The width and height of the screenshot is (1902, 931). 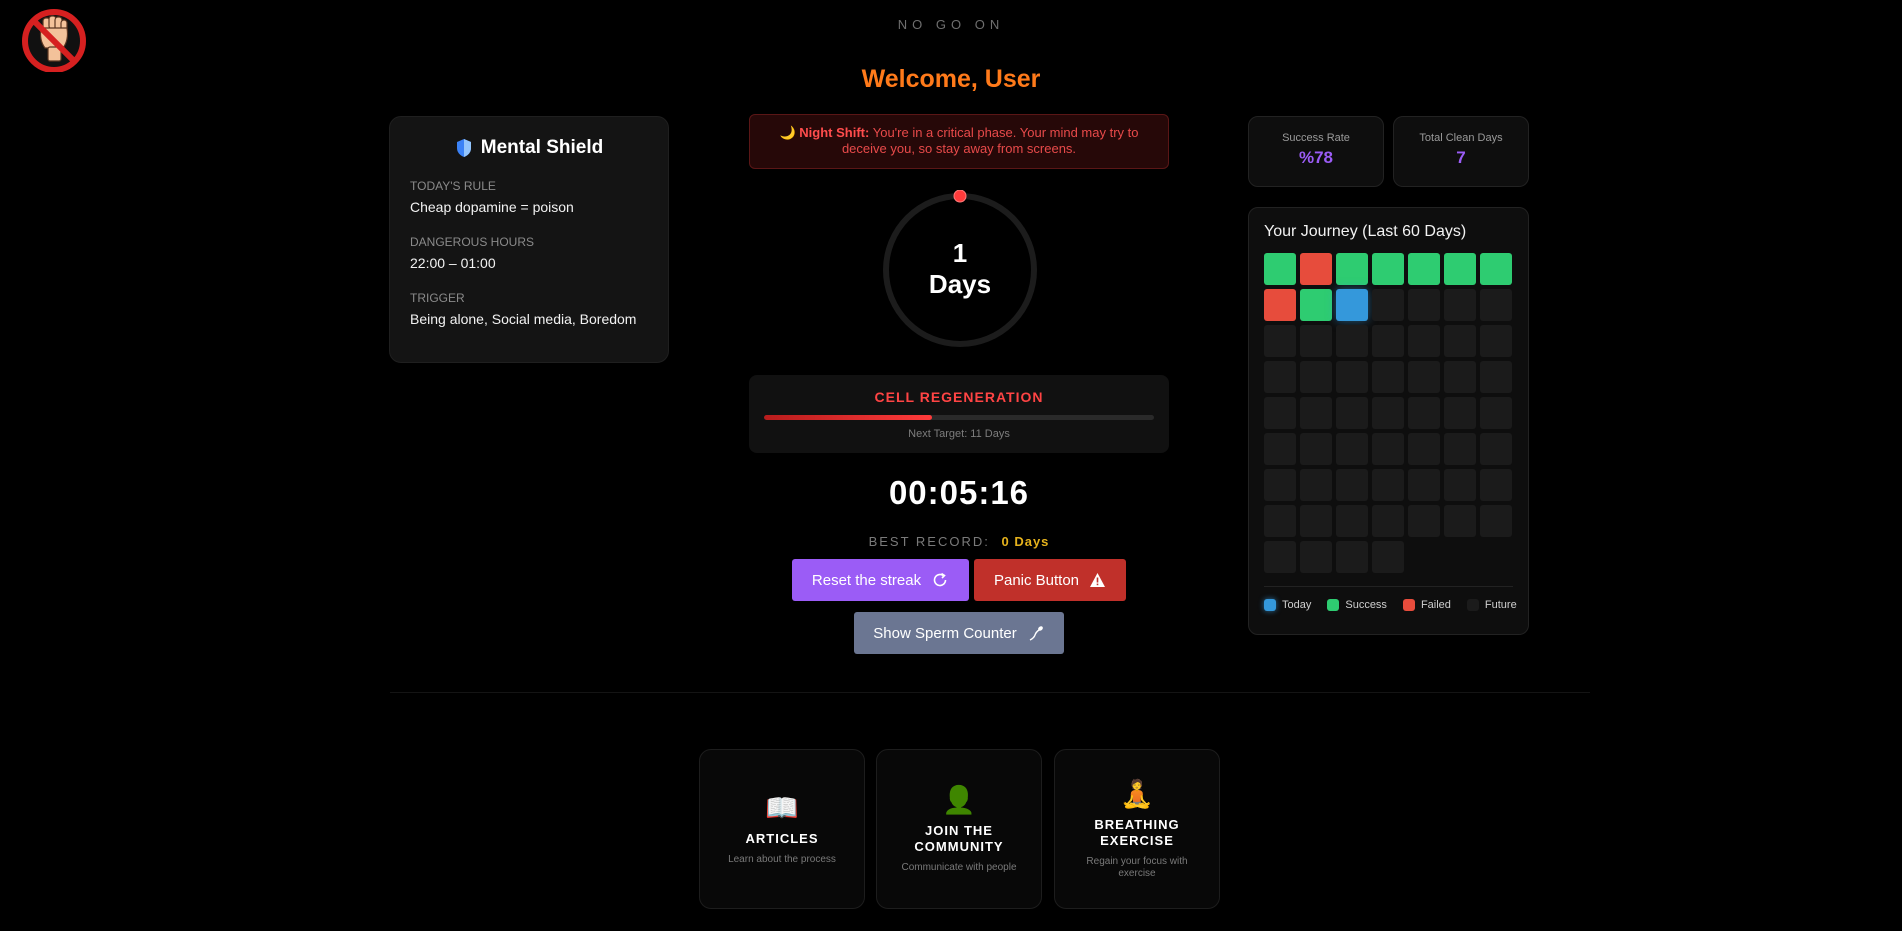 I want to click on card-subtitle: Communicate with people, so click(x=959, y=867).